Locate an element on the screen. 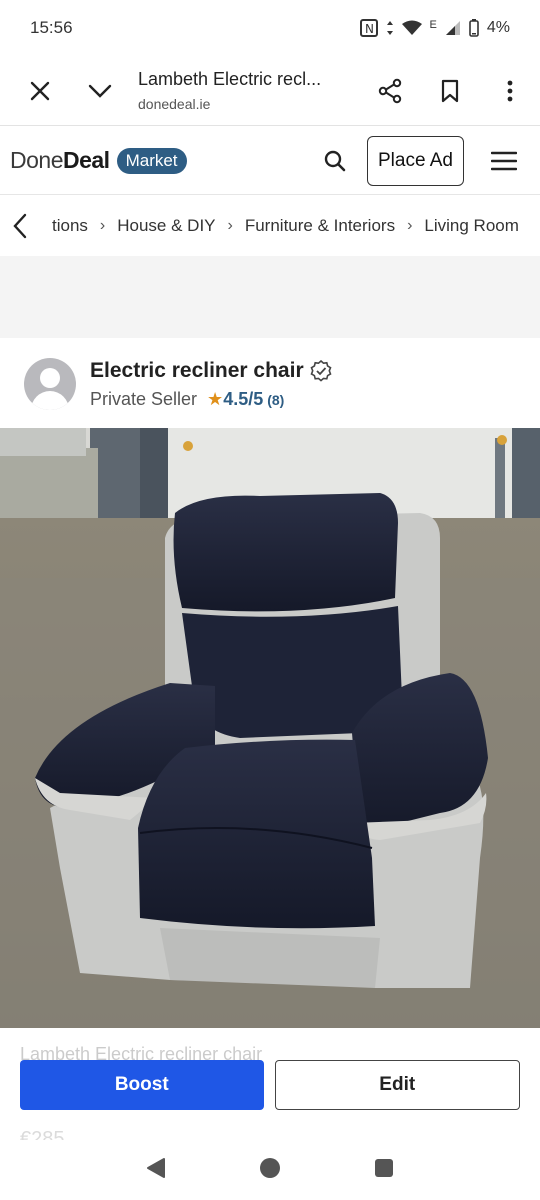 The height and width of the screenshot is (1200, 540). rating-value: 4.5/5 is located at coordinates (243, 398).